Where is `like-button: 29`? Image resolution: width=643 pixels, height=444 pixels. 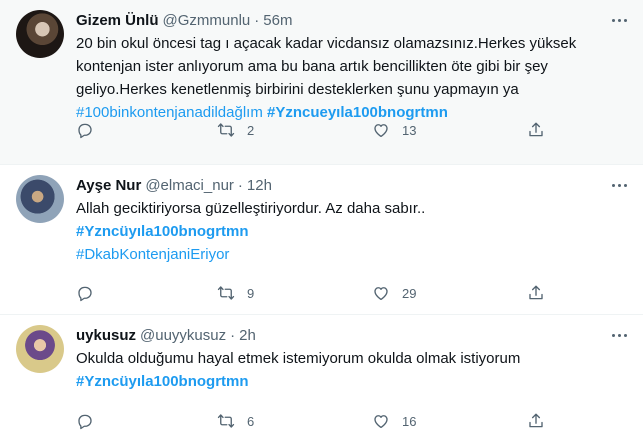
like-button: 29 is located at coordinates (394, 293).